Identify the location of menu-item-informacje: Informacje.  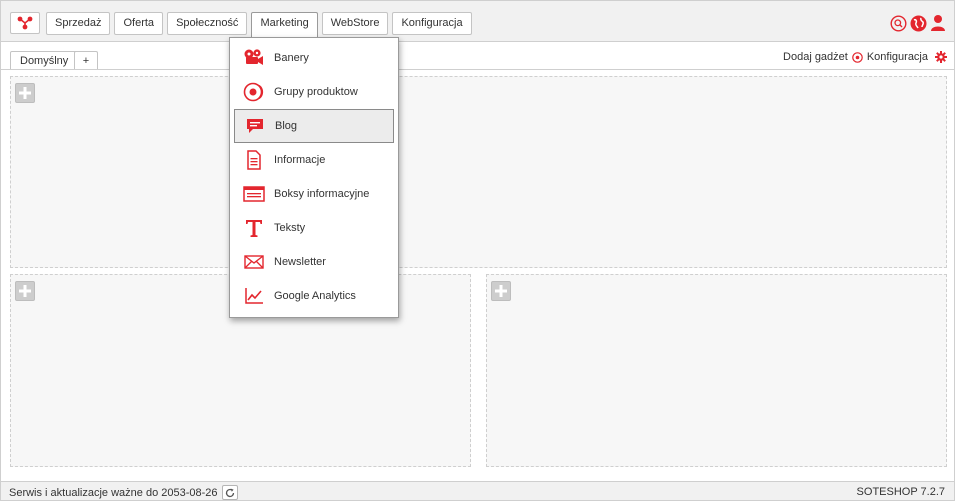
(314, 160).